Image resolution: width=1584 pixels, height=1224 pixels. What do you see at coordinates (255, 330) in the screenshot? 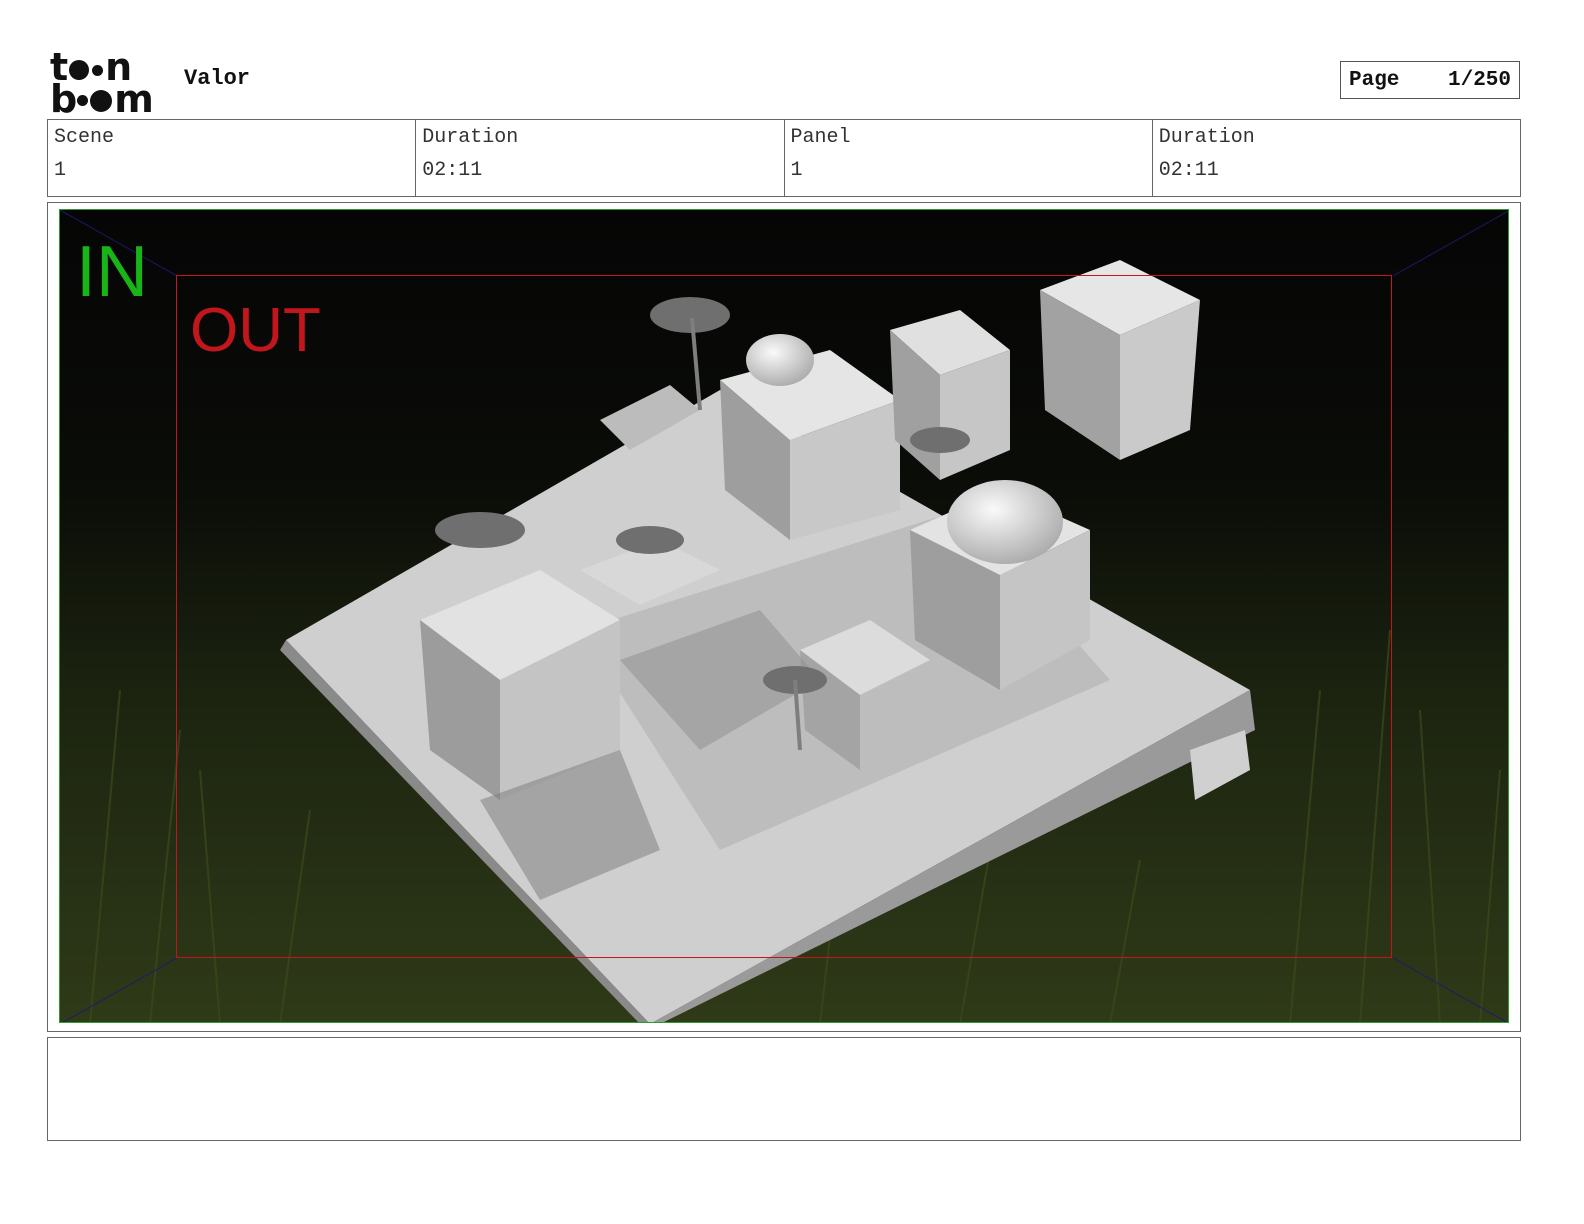
I see `out-label: OUT` at bounding box center [255, 330].